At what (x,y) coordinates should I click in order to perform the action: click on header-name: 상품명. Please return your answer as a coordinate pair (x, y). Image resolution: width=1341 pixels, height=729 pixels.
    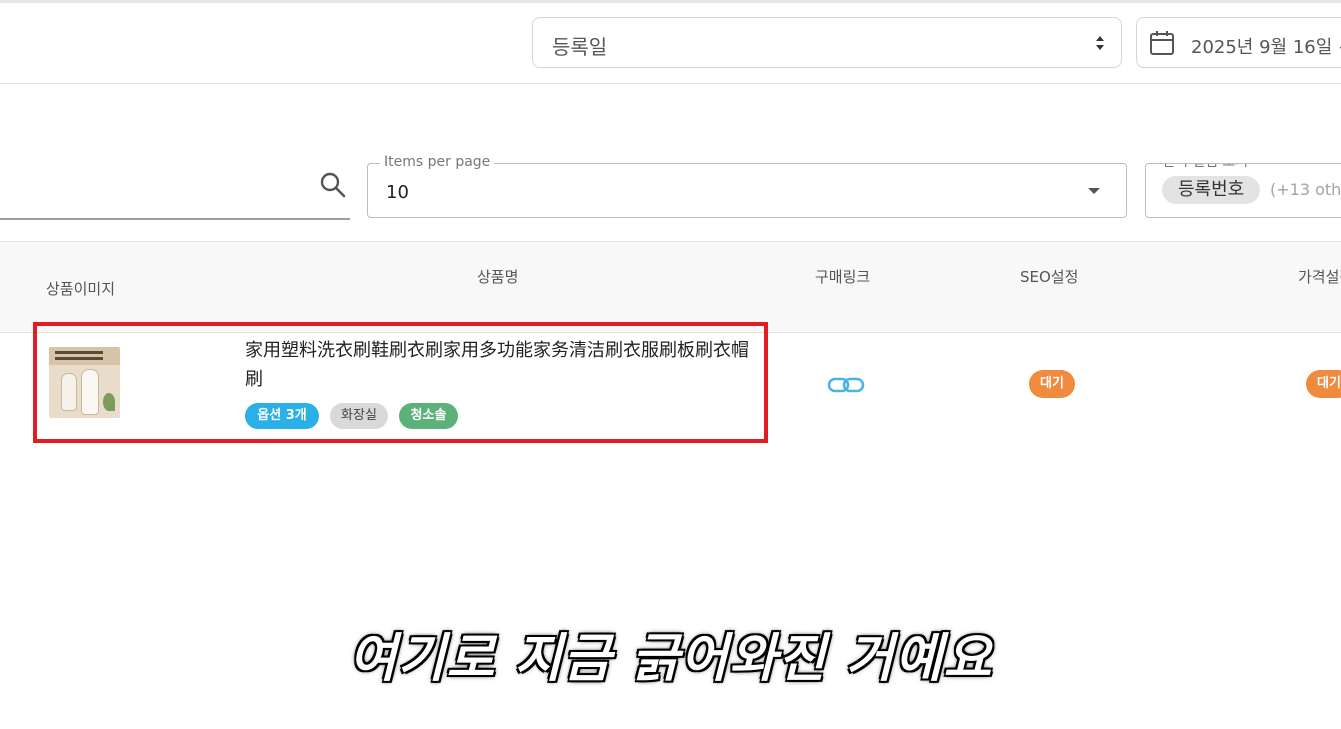
    Looking at the image, I should click on (497, 276).